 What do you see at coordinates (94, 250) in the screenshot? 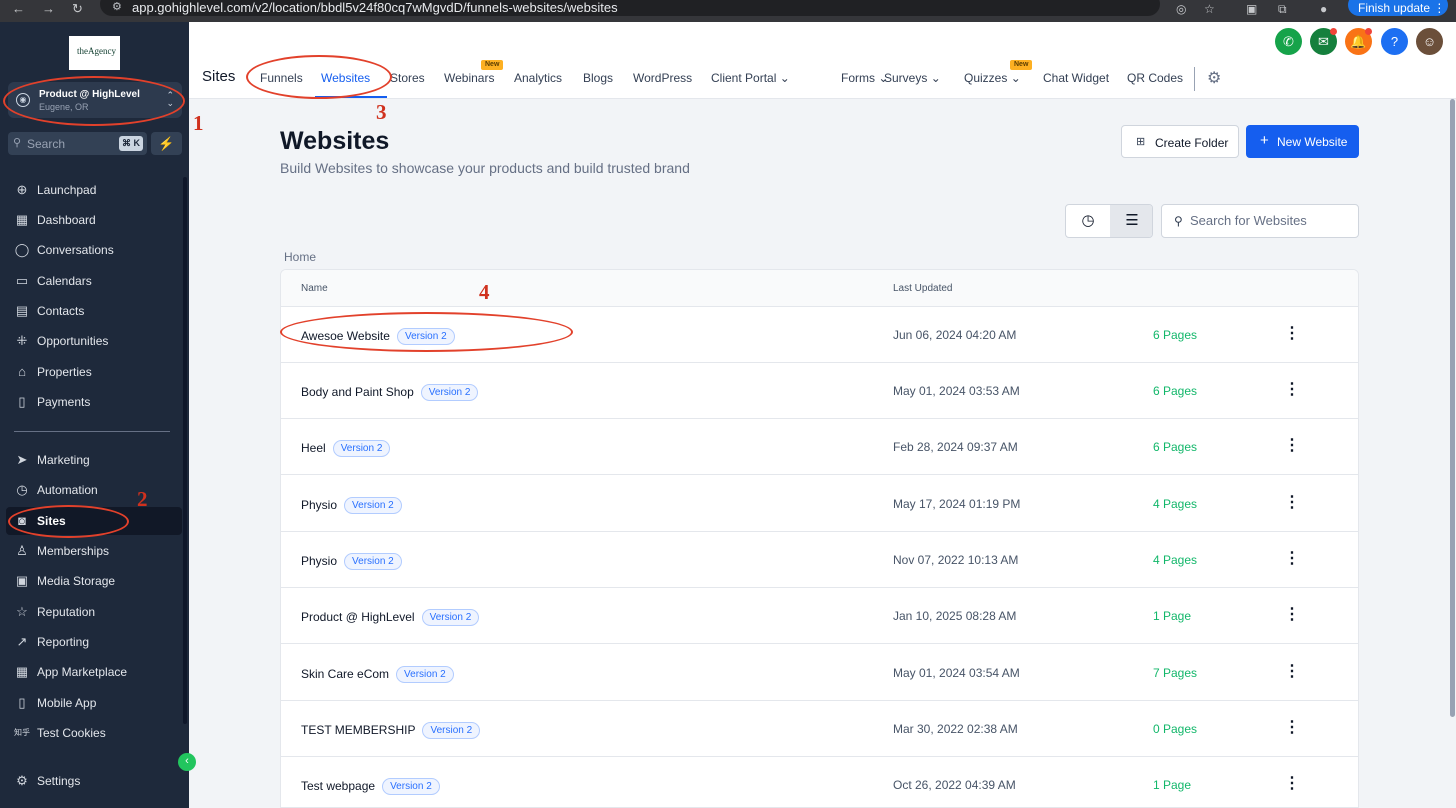
I see `sidebar-item-conversations: ◯ Conversations` at bounding box center [94, 250].